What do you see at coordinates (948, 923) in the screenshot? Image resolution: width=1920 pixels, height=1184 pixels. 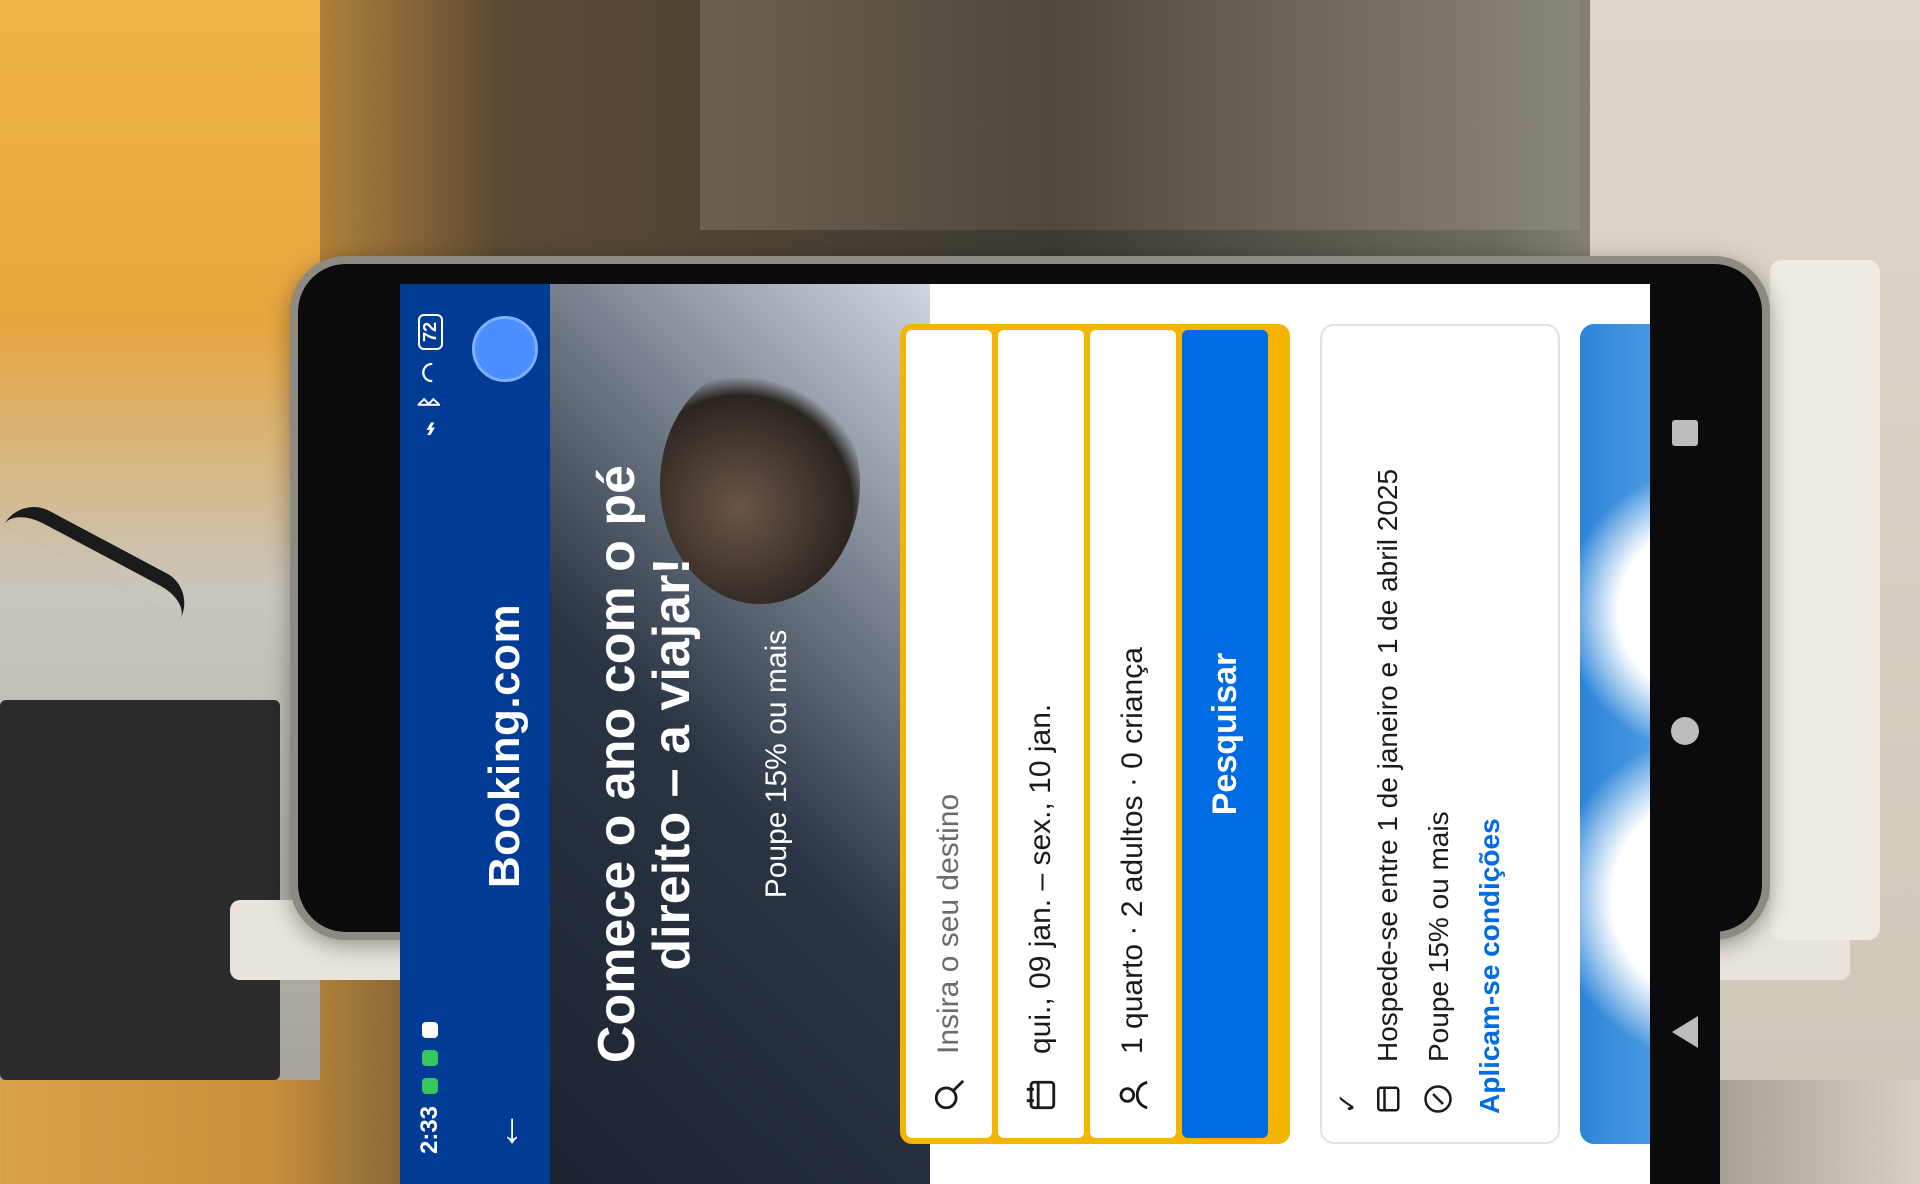 I see `destination-placeholder: Insira o seu destino` at bounding box center [948, 923].